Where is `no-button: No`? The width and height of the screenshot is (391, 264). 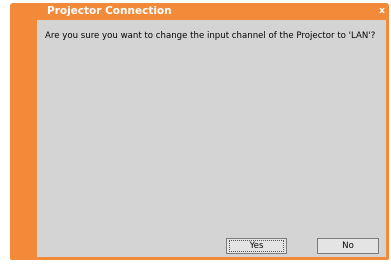
no-button: No is located at coordinates (348, 246).